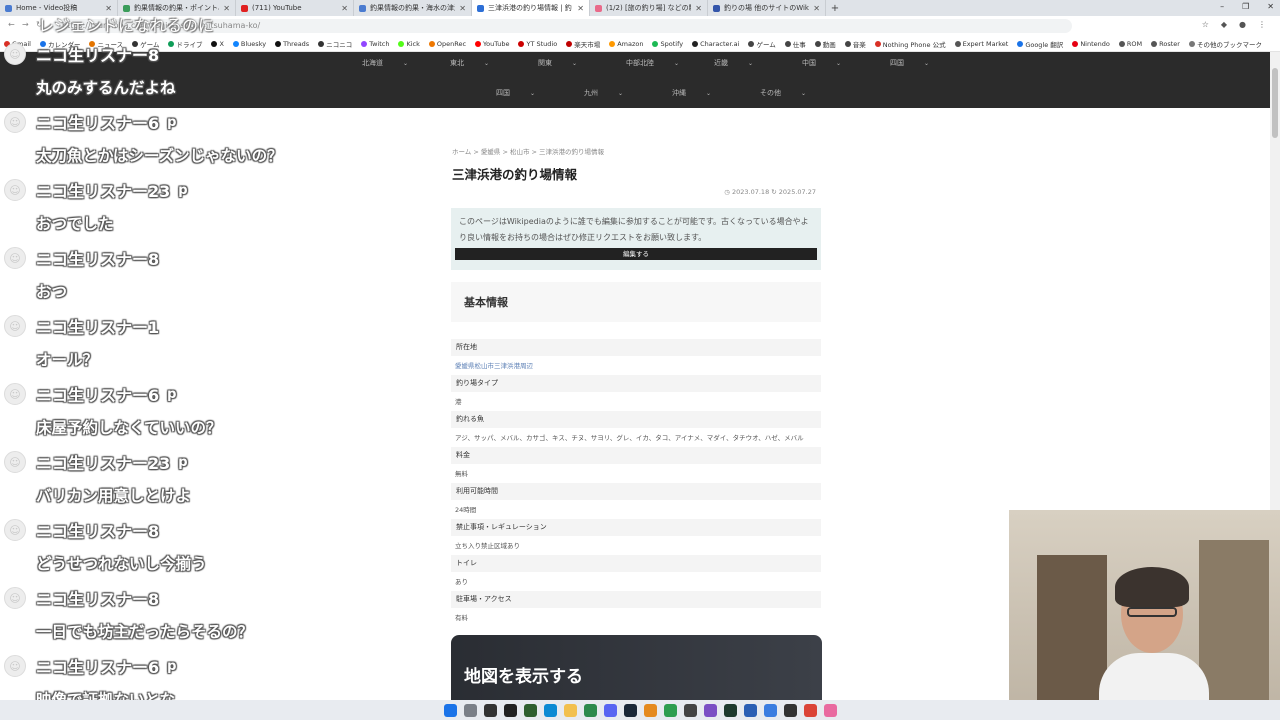 The height and width of the screenshot is (720, 1280). Describe the element at coordinates (490, 710) in the screenshot. I see `obs-icon` at that location.